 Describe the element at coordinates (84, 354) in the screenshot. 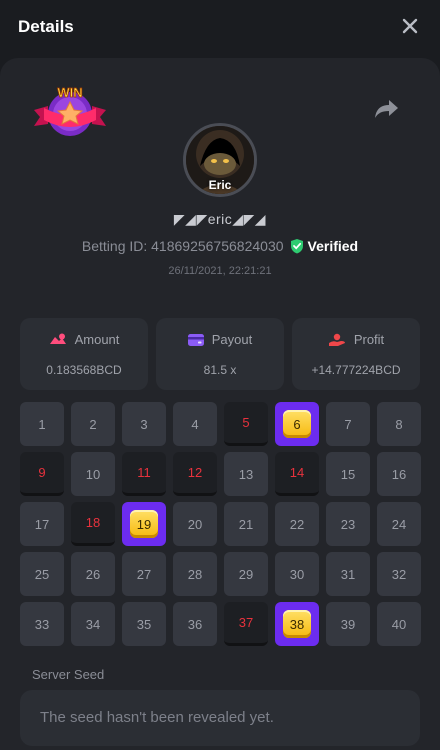

I see `amount-card: Amount 0.183568BCD` at that location.